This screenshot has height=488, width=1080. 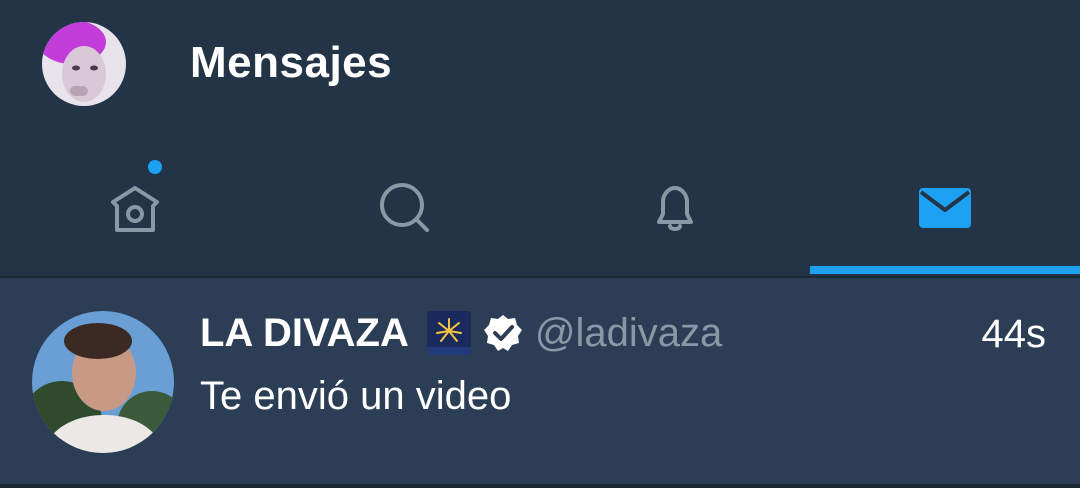 I want to click on message-time: 44s, so click(x=1014, y=334).